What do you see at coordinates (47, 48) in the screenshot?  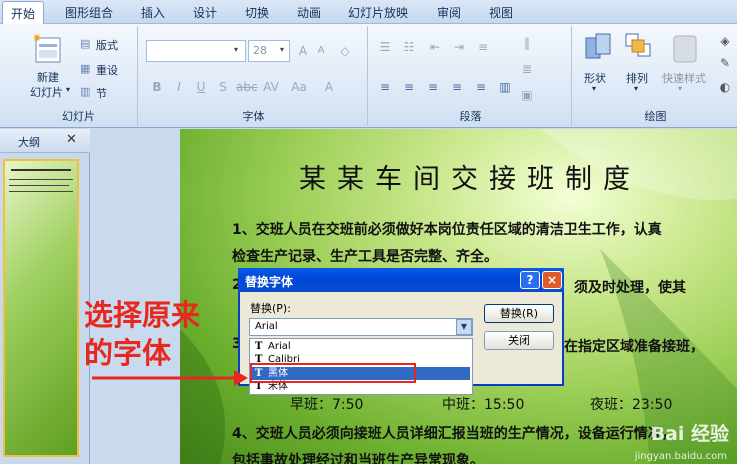 I see `new-slide-icon: ✷` at bounding box center [47, 48].